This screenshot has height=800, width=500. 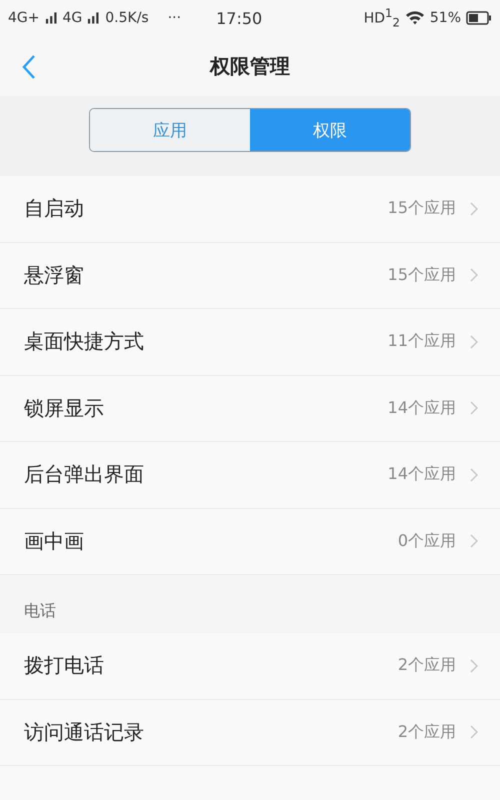 What do you see at coordinates (239, 18) in the screenshot?
I see `clock: 17:50` at bounding box center [239, 18].